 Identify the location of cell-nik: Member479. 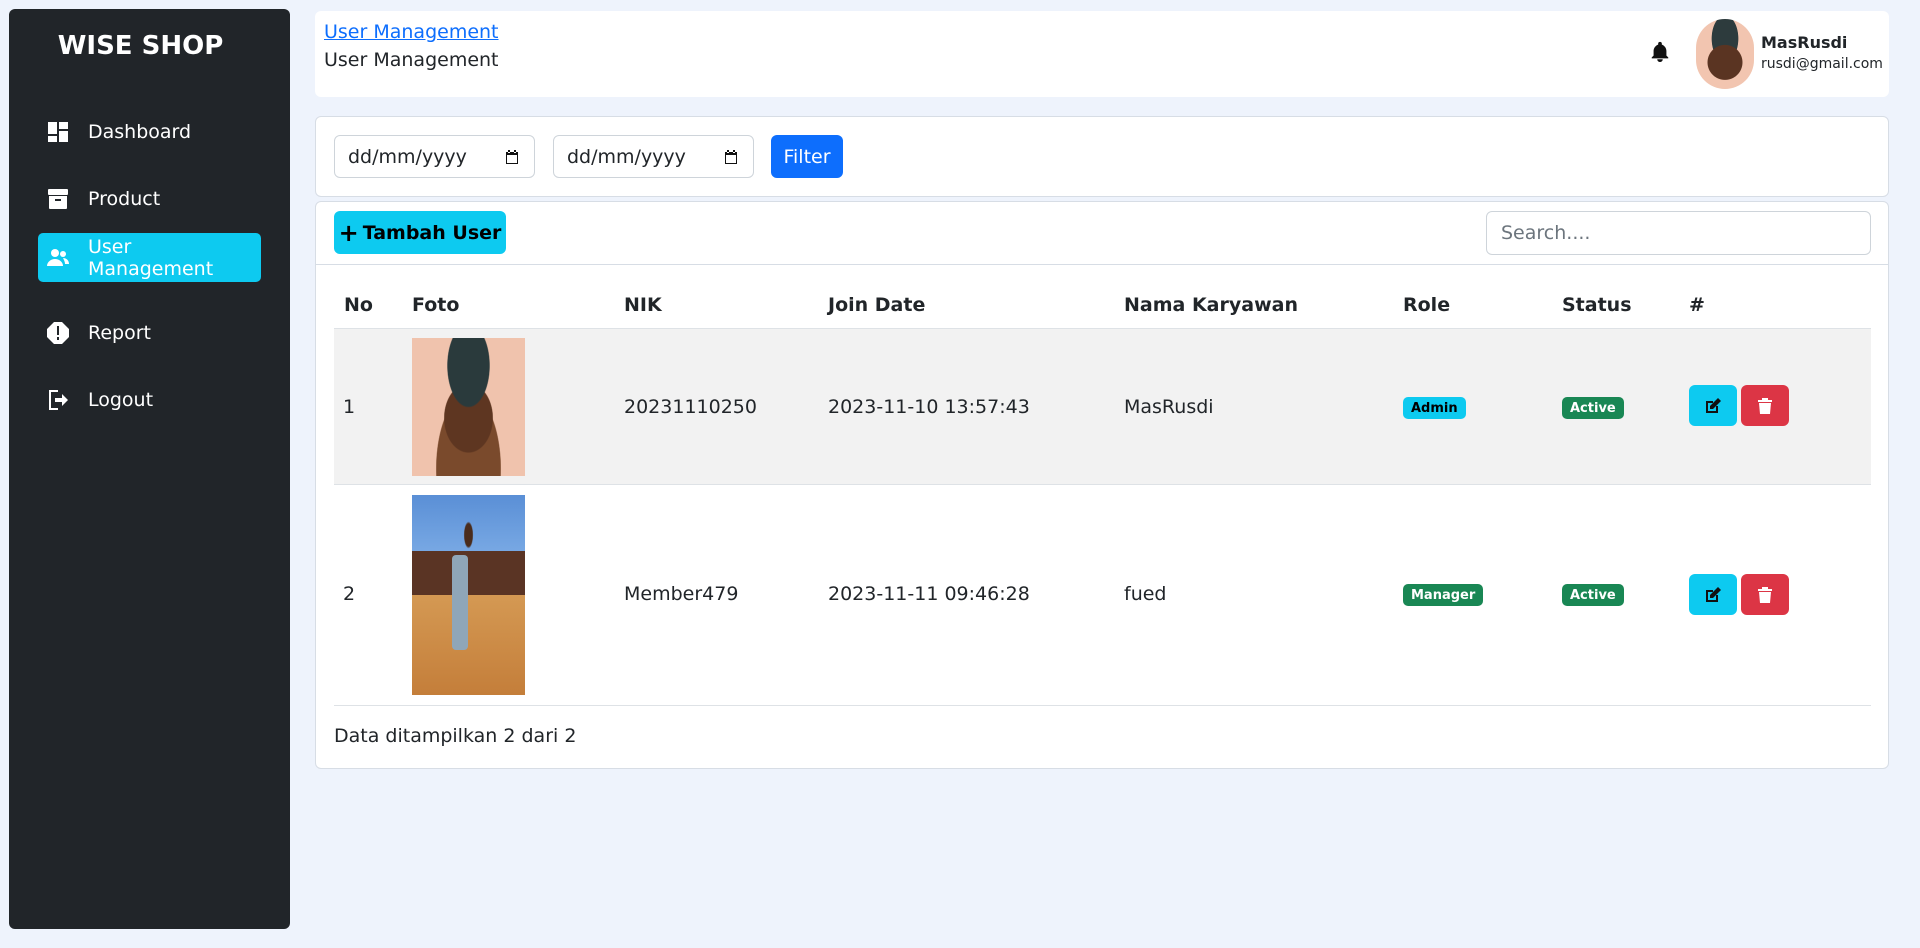
(681, 594).